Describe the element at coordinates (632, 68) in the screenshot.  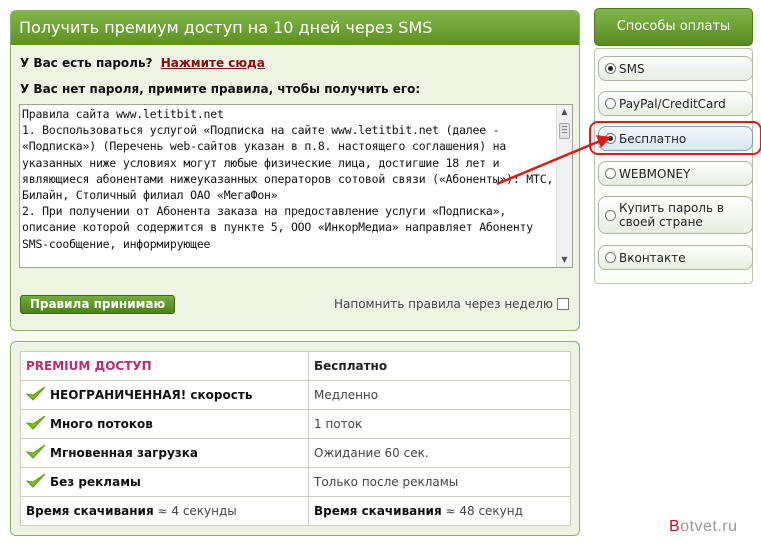
I see `payment-option-label: SMS` at that location.